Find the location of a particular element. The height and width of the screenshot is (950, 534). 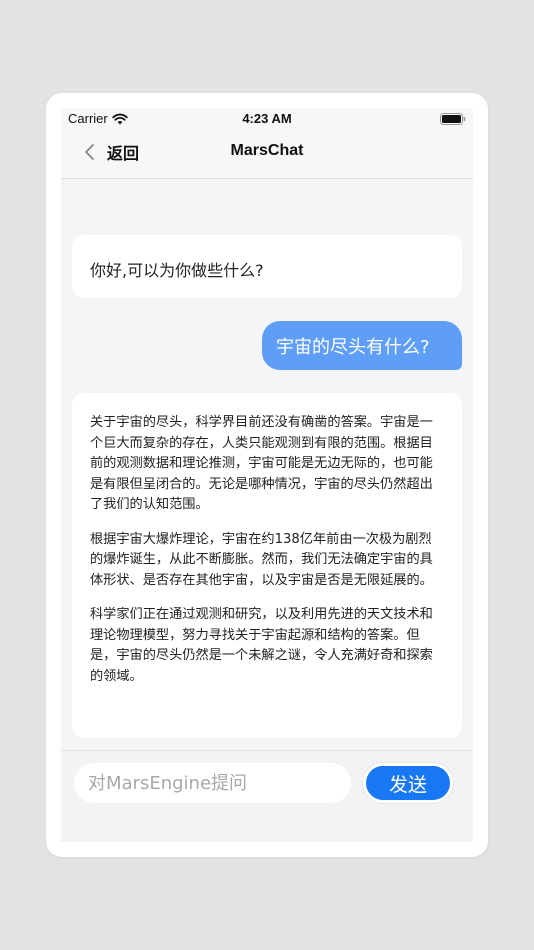

message-text: 宇宙的尽头有什么? is located at coordinates (353, 347).